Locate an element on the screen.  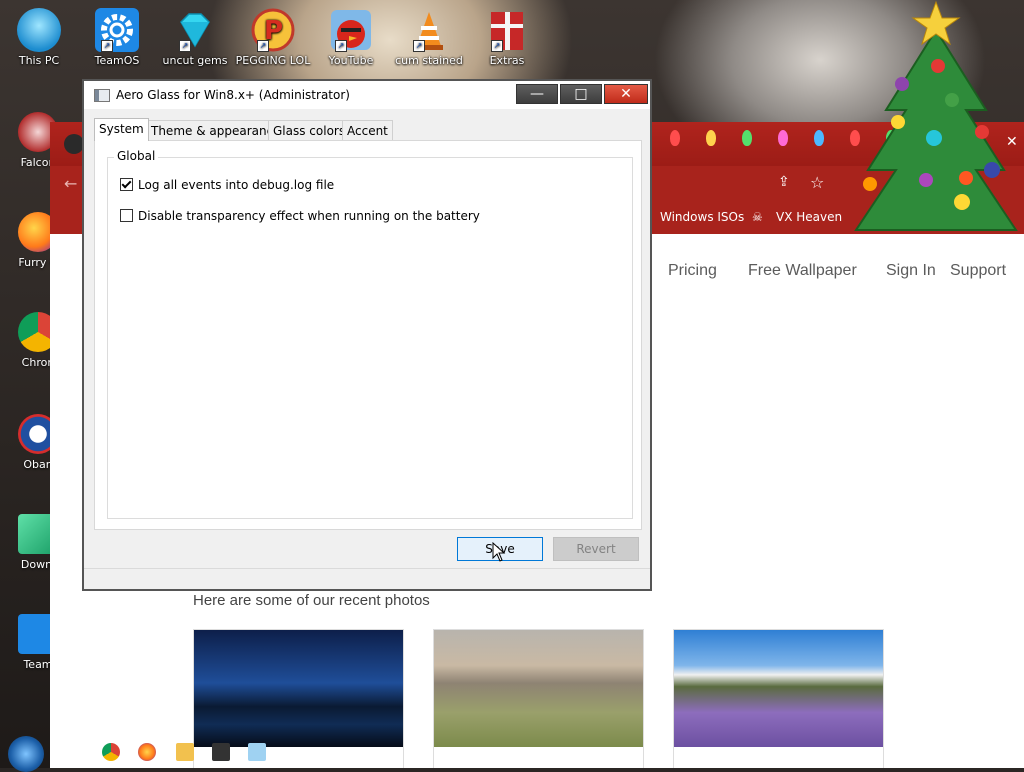
bookmark-vx-heaven: VX Heaven is located at coordinates (809, 217).